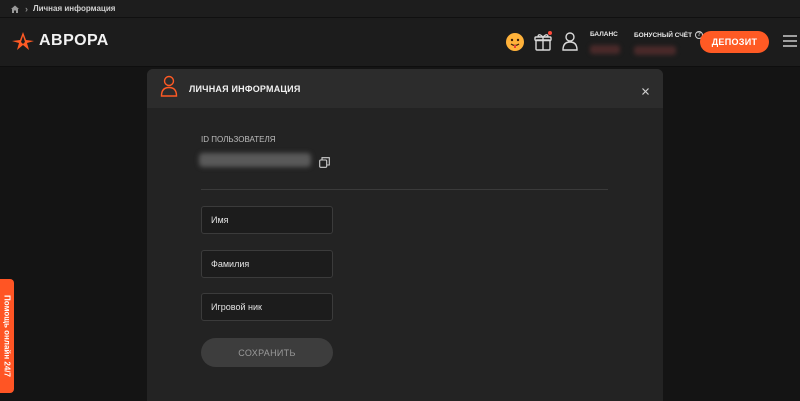 The height and width of the screenshot is (401, 800). I want to click on breadcrumb: › Личная информация, so click(400, 9).